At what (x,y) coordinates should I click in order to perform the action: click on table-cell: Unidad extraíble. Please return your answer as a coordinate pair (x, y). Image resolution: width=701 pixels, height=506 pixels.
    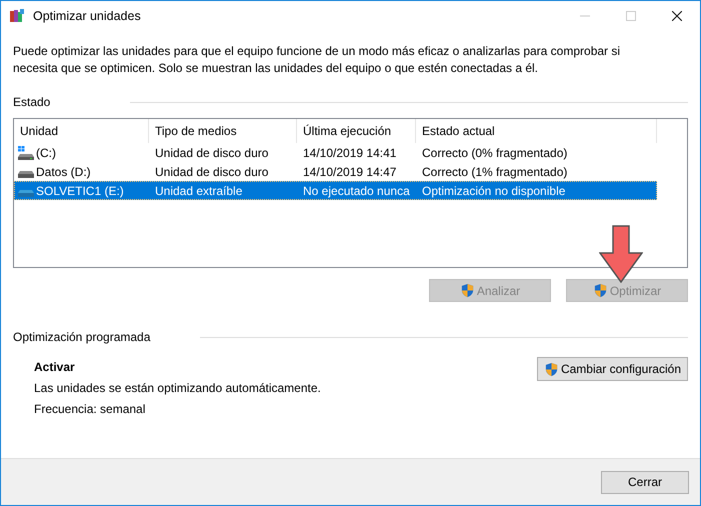
    Looking at the image, I should click on (198, 191).